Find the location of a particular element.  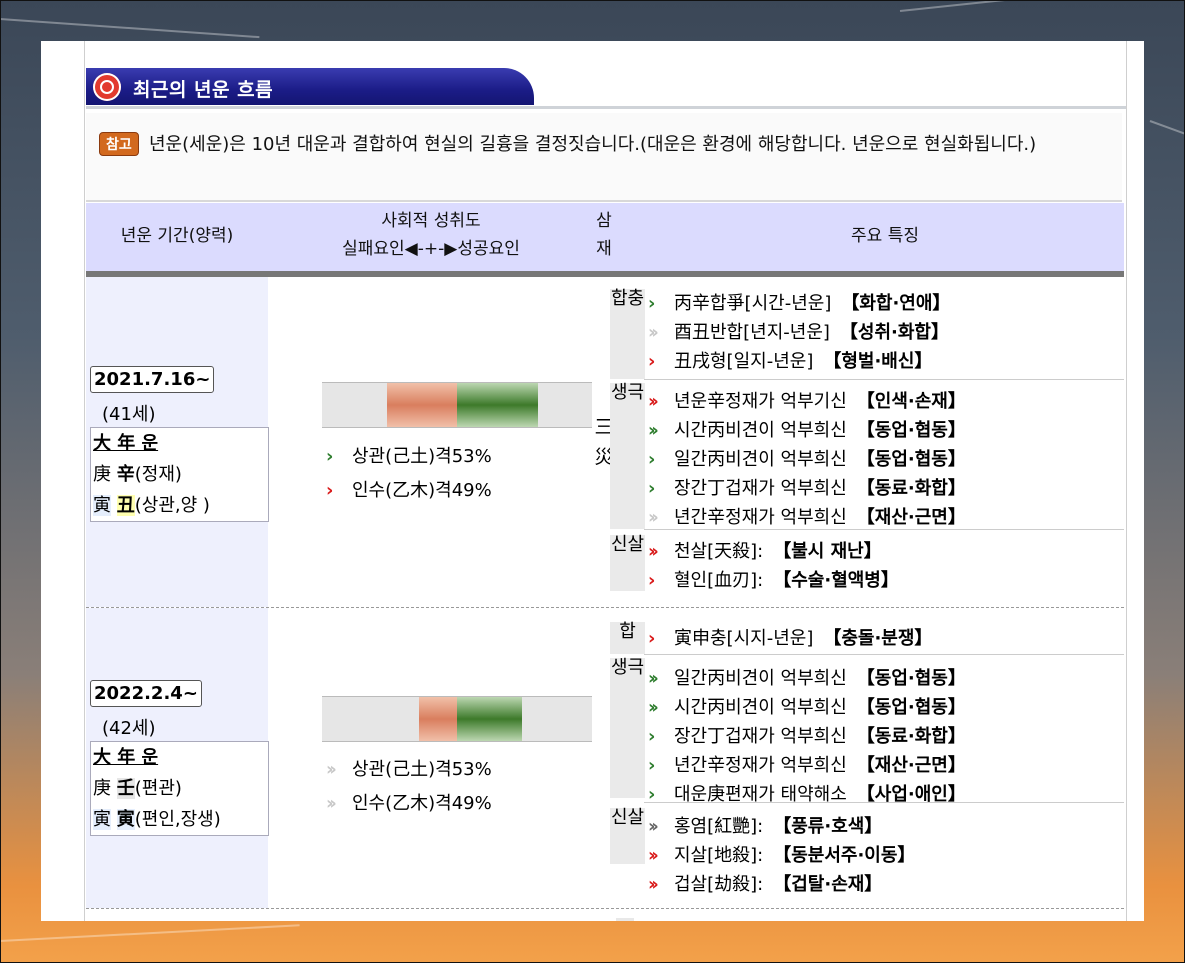

feature-item: › 丑戌형[일지-년운] 【형벌·배신】 is located at coordinates (790, 361).